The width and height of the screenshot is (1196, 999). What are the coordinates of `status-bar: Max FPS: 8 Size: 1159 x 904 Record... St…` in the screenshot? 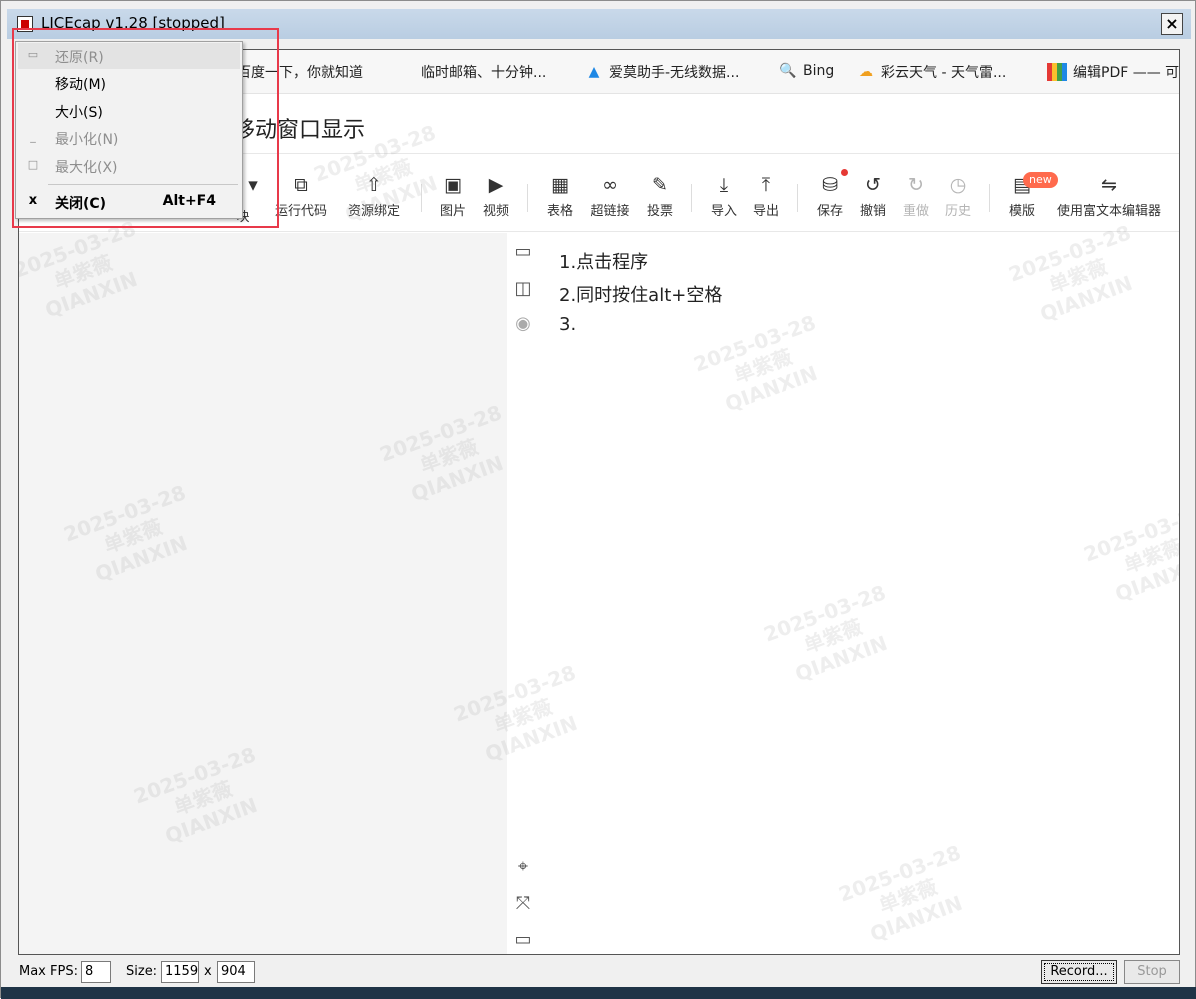 It's located at (598, 972).